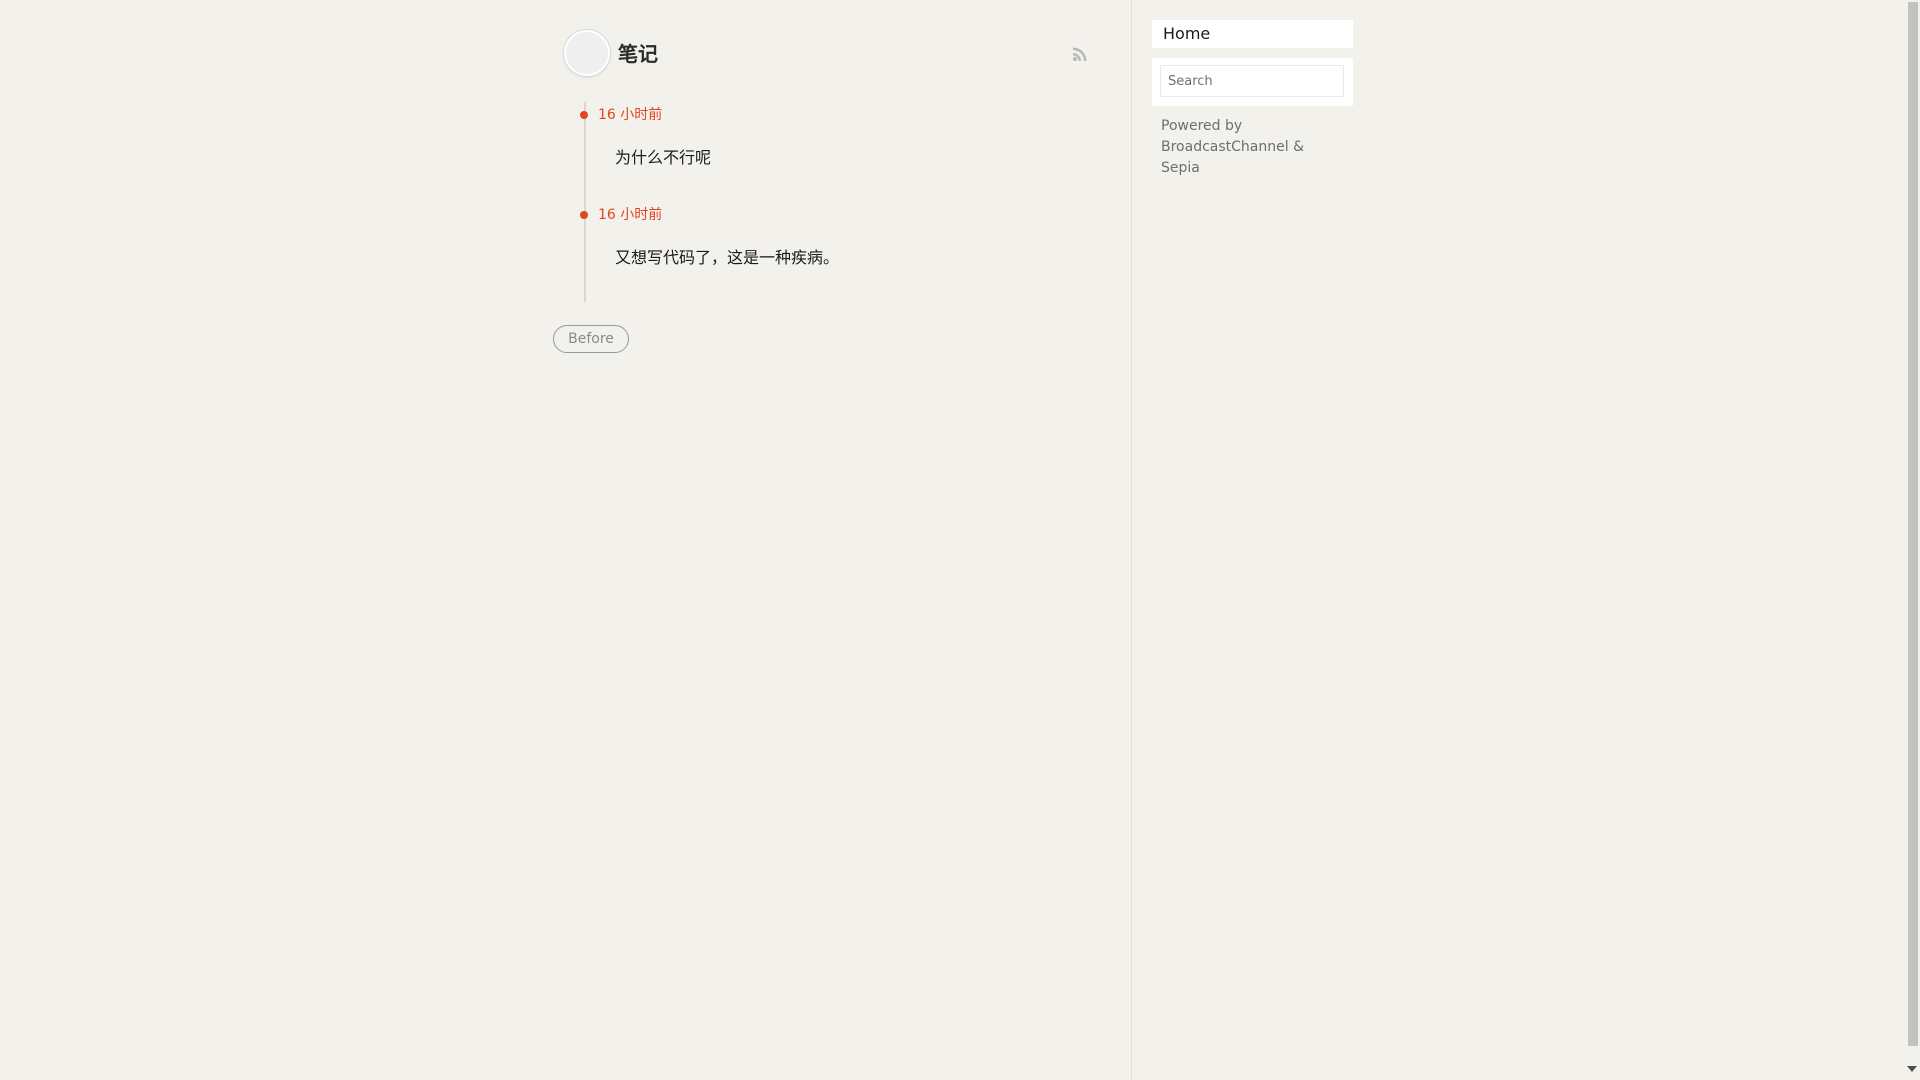 The height and width of the screenshot is (1080, 1920). I want to click on post-text: 为什么不行呢, so click(663, 157).